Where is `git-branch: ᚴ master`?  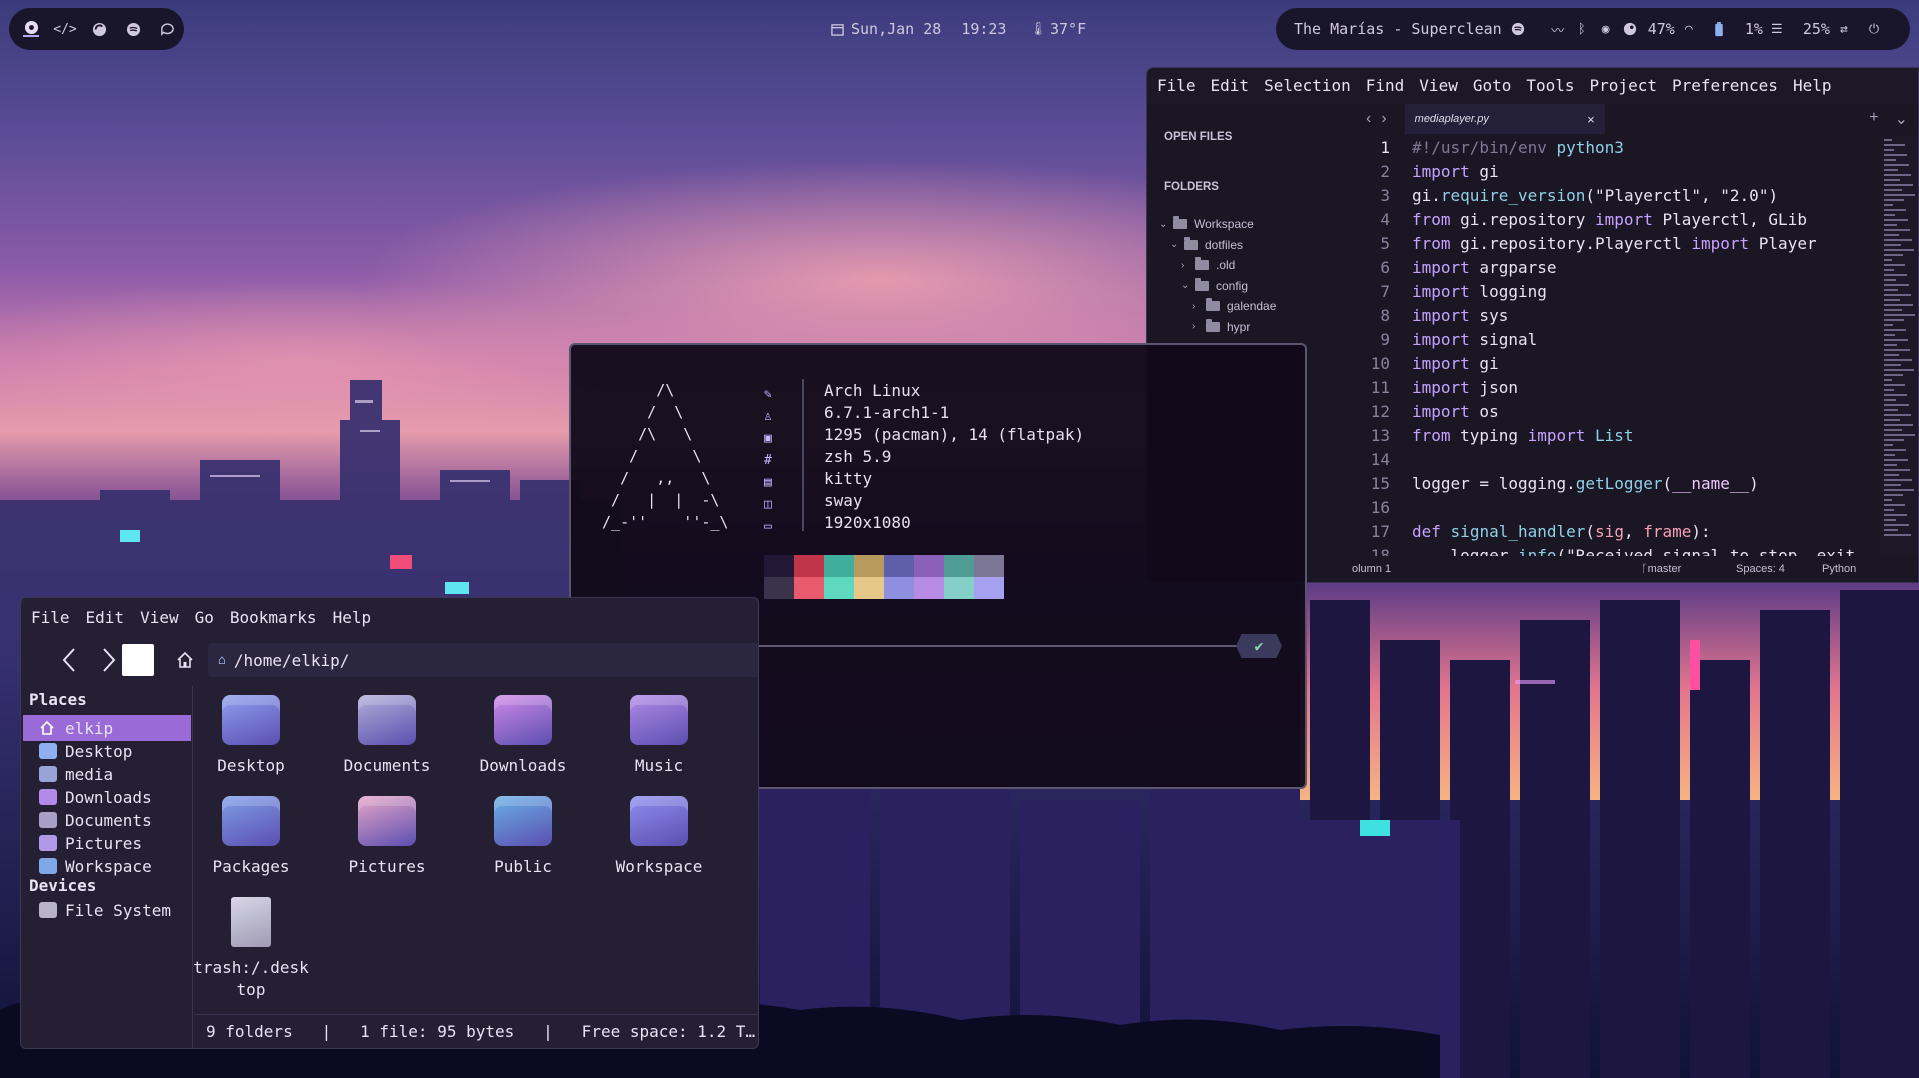
git-branch: ᚴ master is located at coordinates (1661, 569).